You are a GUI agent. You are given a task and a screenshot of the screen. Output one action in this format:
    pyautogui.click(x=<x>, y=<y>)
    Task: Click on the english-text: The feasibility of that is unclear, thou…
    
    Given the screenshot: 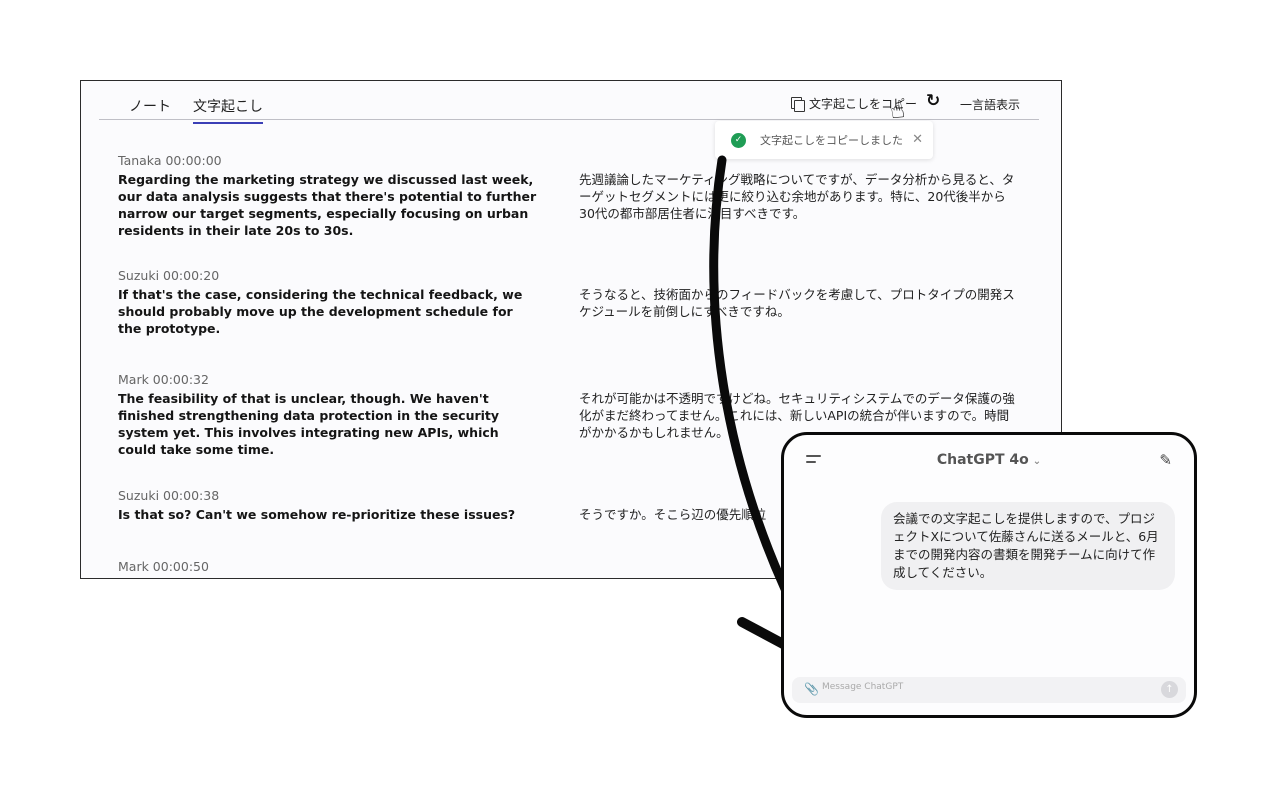 What is the action you would take?
    pyautogui.click(x=309, y=424)
    